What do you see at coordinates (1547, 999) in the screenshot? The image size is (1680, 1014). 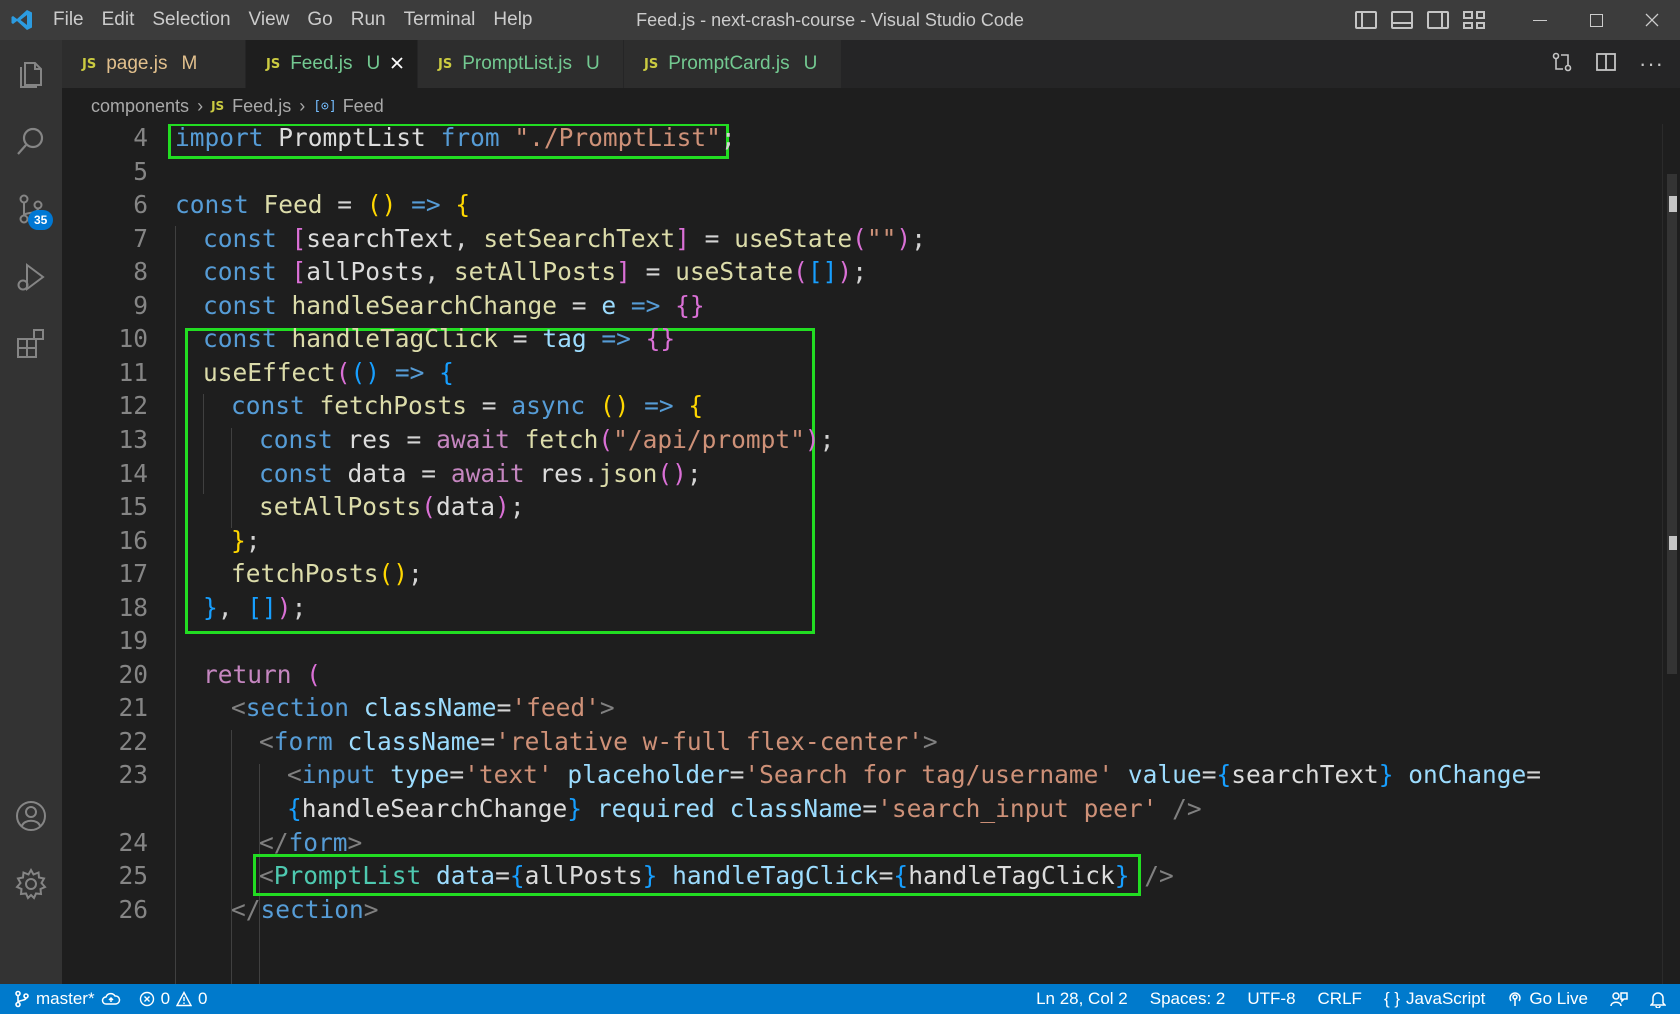 I see `go-live-button: Go Live` at bounding box center [1547, 999].